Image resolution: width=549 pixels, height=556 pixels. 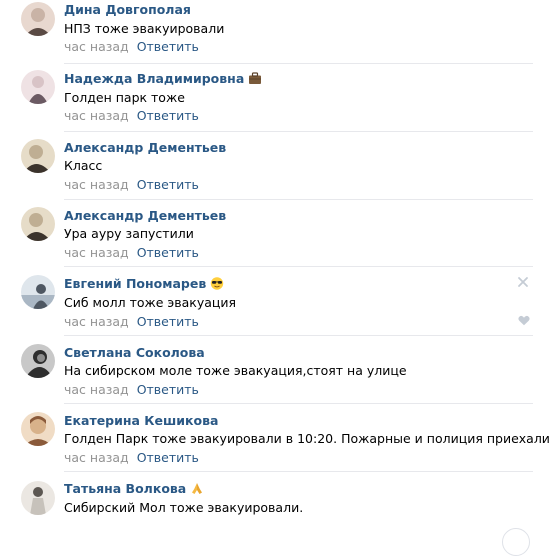 What do you see at coordinates (144, 28) in the screenshot?
I see `comment-text: НПЗ тоже эвакуировали` at bounding box center [144, 28].